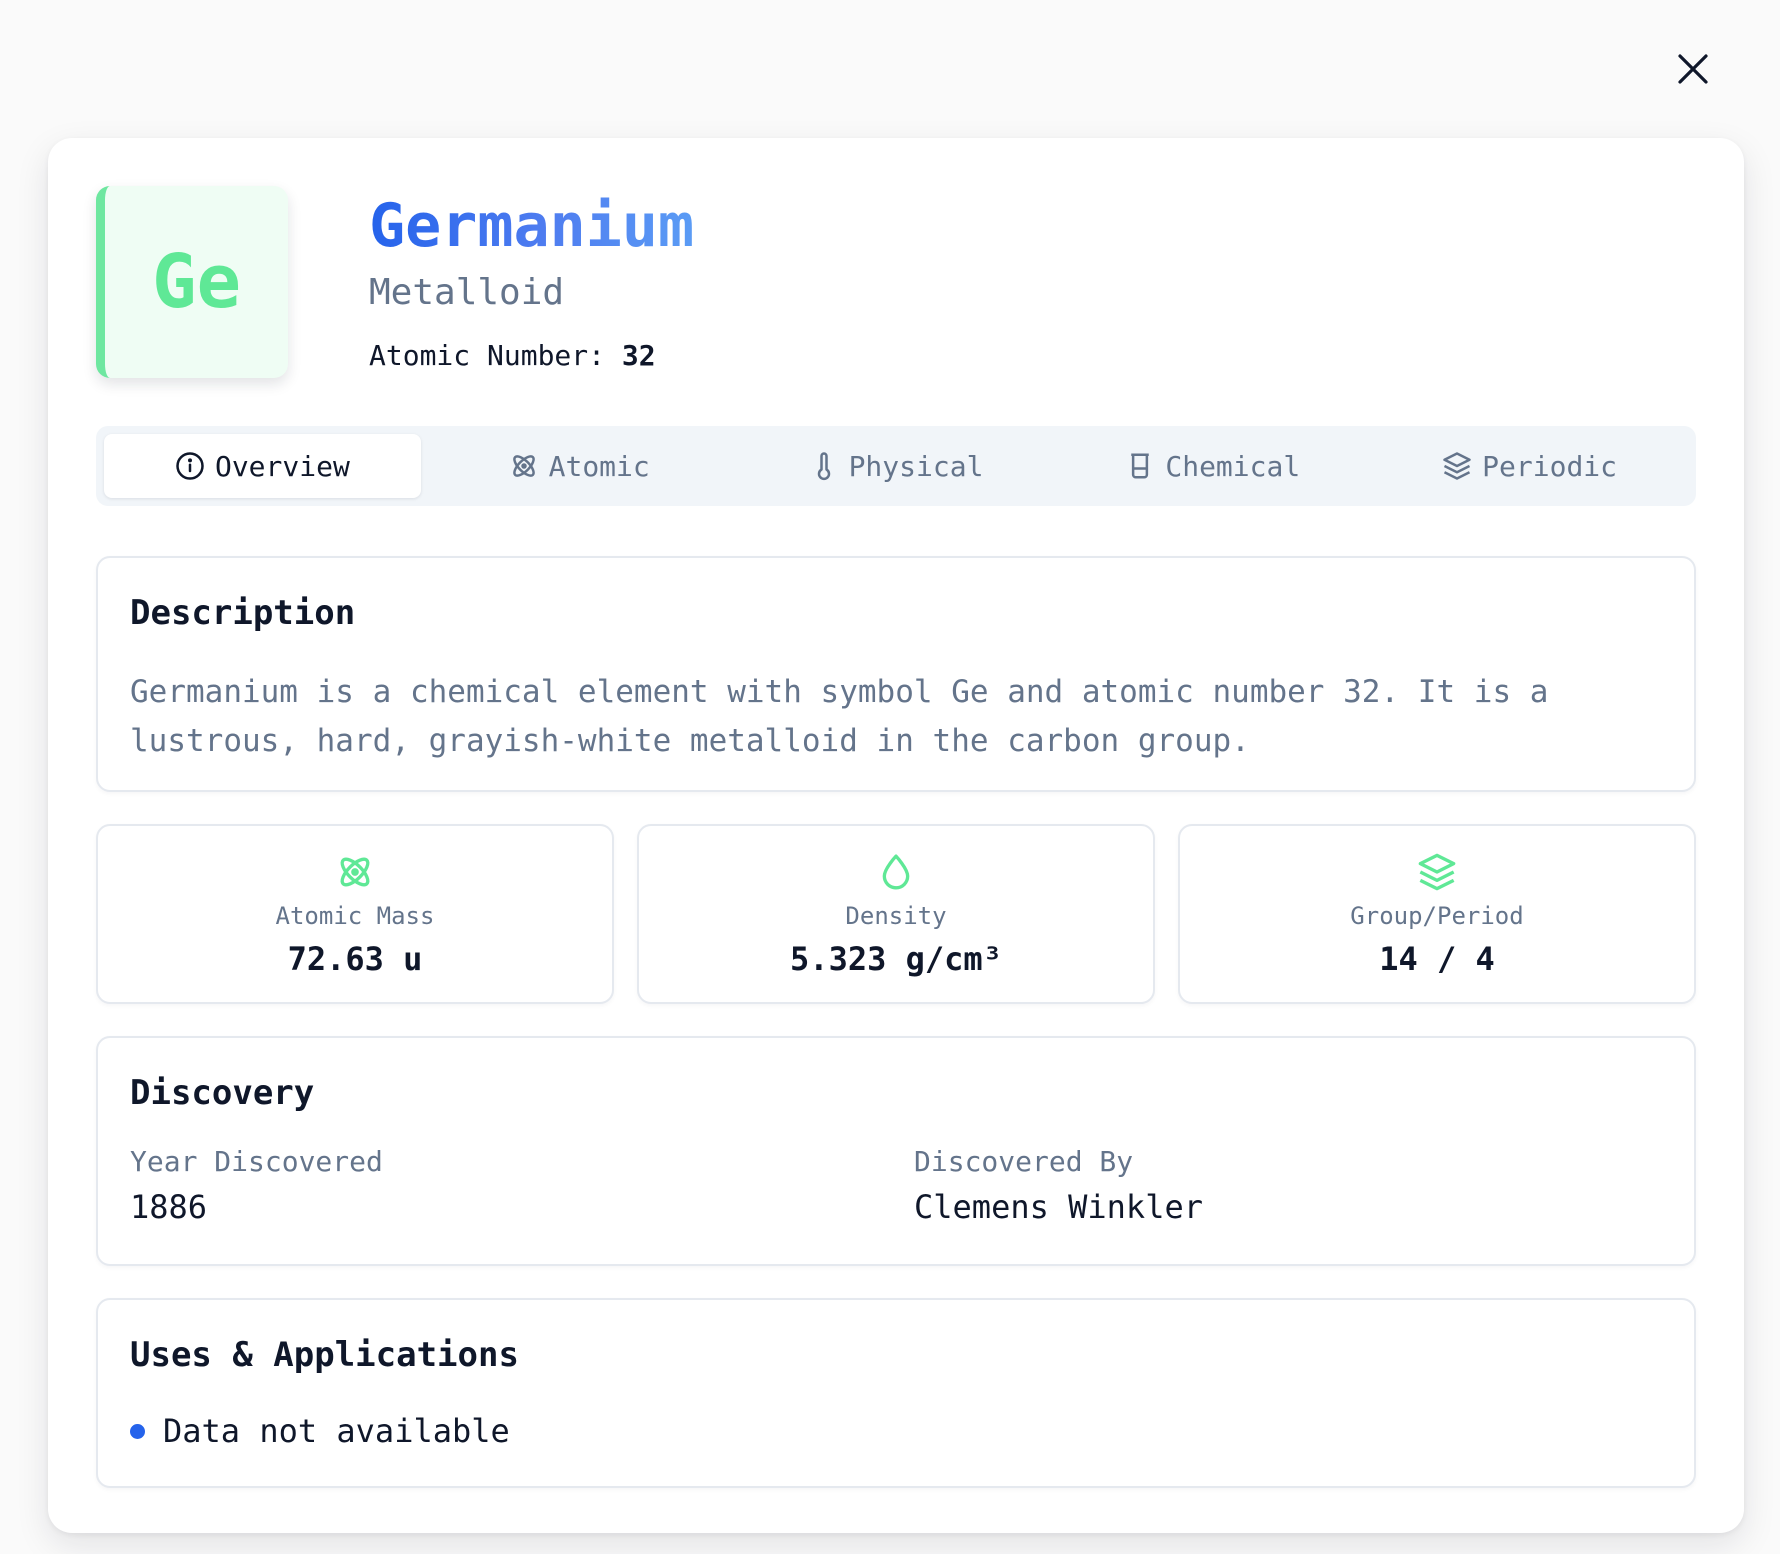  Describe the element at coordinates (532, 226) in the screenshot. I see `element-name: Germanium` at that location.